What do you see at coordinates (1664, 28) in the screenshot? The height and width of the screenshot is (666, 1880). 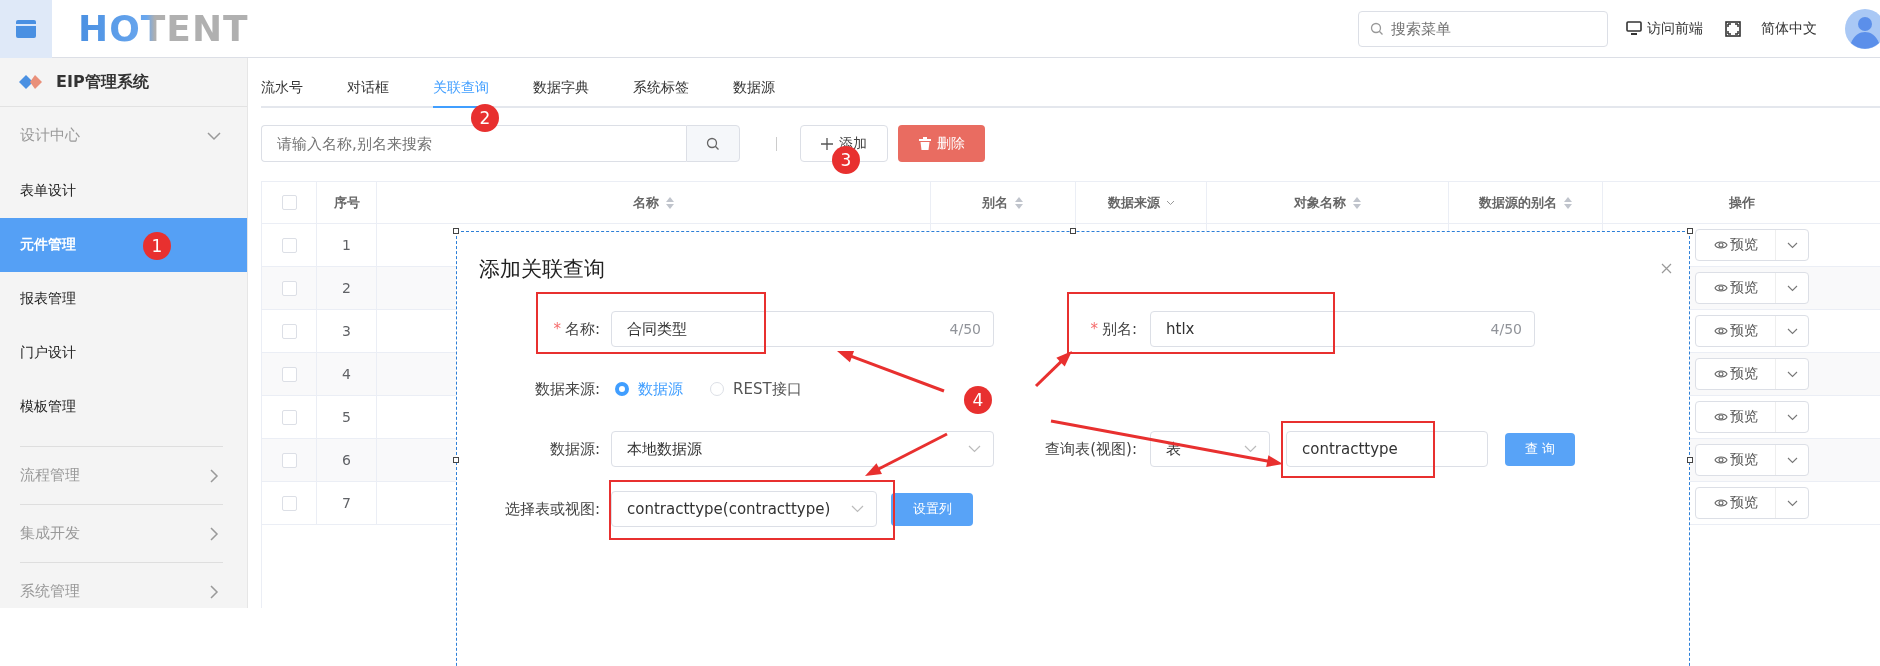 I see `visit-frontend-link: 访问前端` at bounding box center [1664, 28].